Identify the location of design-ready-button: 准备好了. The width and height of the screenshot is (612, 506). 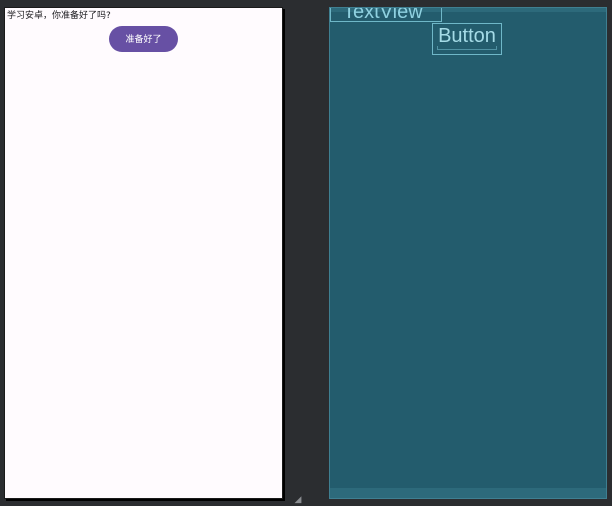
(143, 39).